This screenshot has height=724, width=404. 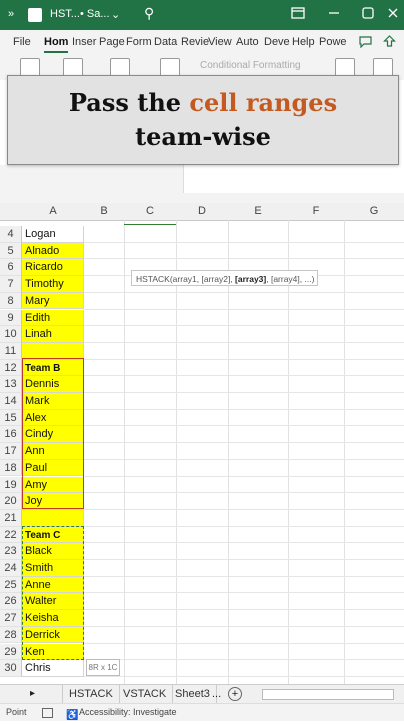 I want to click on tab-formulas: Form, so click(x=139, y=42).